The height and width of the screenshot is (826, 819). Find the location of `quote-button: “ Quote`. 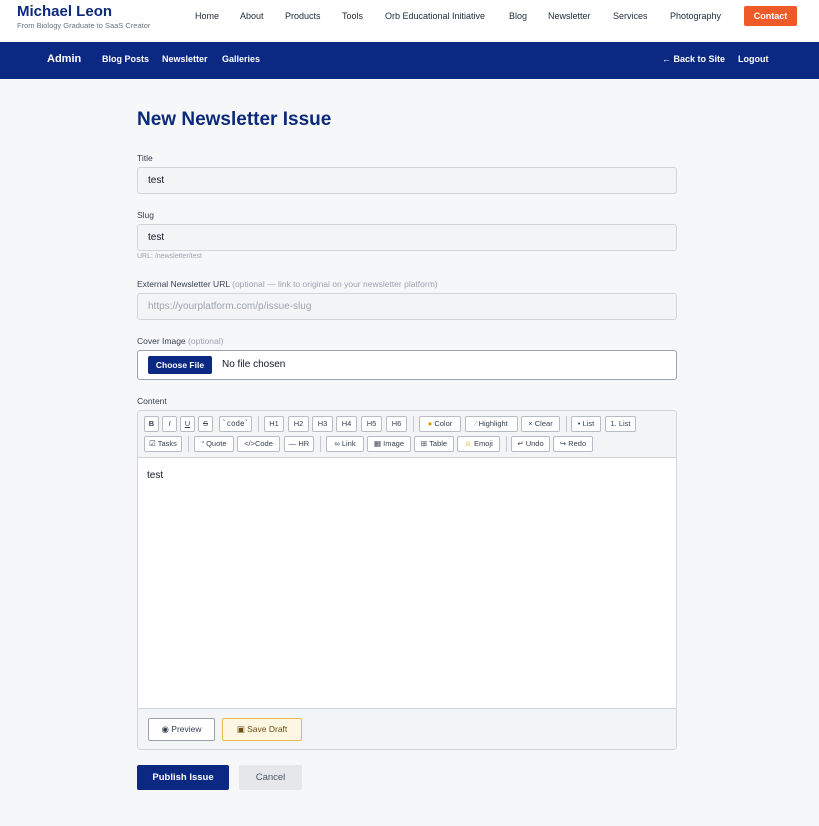

quote-button: “ Quote is located at coordinates (214, 444).